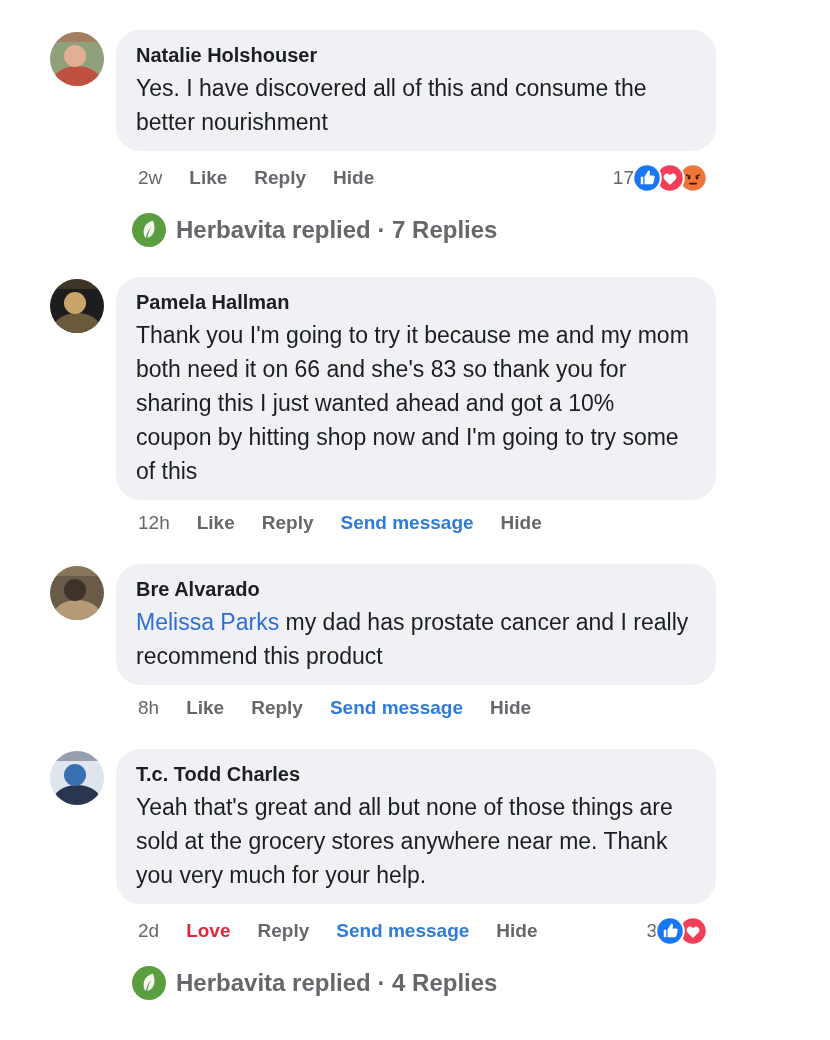  Describe the element at coordinates (149, 708) in the screenshot. I see `timestamp: 8h` at that location.